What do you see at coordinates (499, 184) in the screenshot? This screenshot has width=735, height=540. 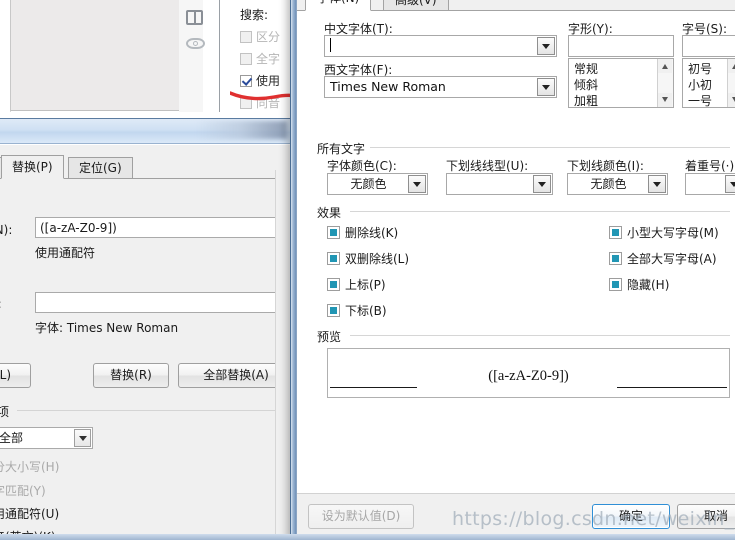 I see `underline-style-combo` at bounding box center [499, 184].